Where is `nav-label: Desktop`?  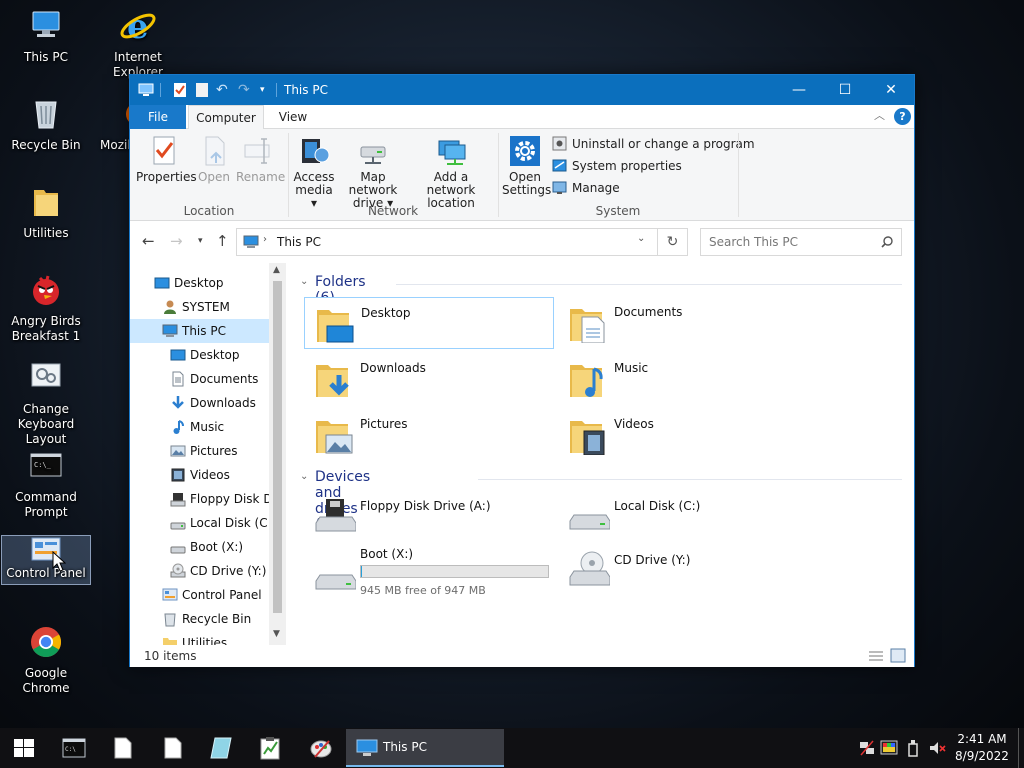
nav-label: Desktop is located at coordinates (199, 283).